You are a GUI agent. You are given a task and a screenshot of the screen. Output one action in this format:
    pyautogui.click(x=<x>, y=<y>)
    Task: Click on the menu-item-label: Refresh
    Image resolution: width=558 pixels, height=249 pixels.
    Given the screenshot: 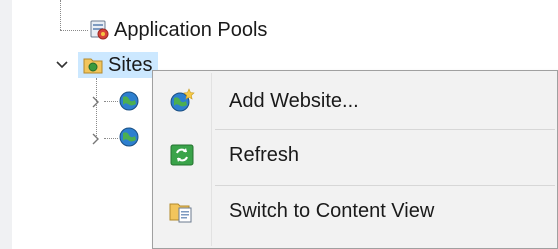 What is the action you would take?
    pyautogui.click(x=264, y=154)
    